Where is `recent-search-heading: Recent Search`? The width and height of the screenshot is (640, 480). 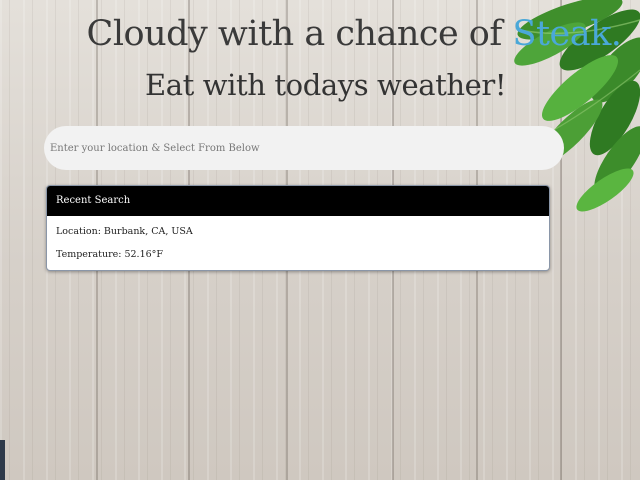
recent-search-heading: Recent Search is located at coordinates (298, 201).